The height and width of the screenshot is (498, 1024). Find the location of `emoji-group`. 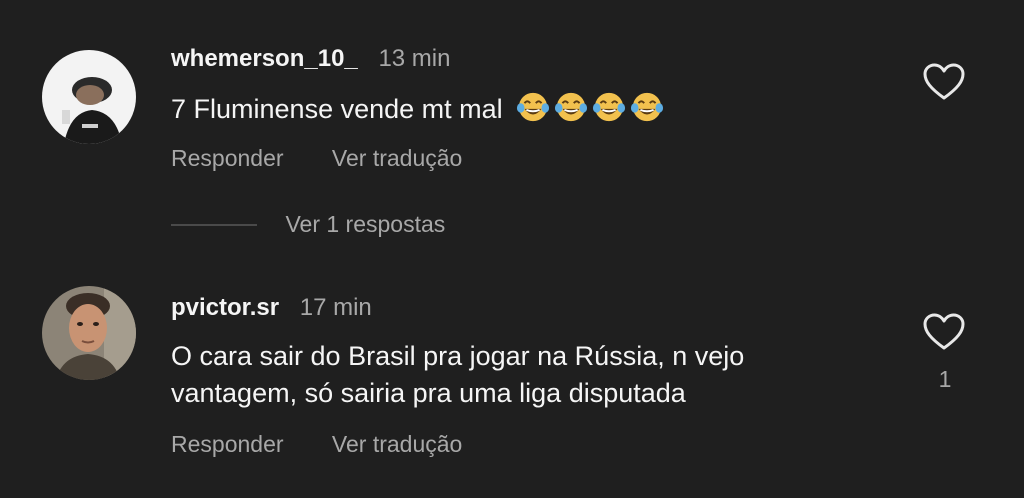

emoji-group is located at coordinates (592, 112).